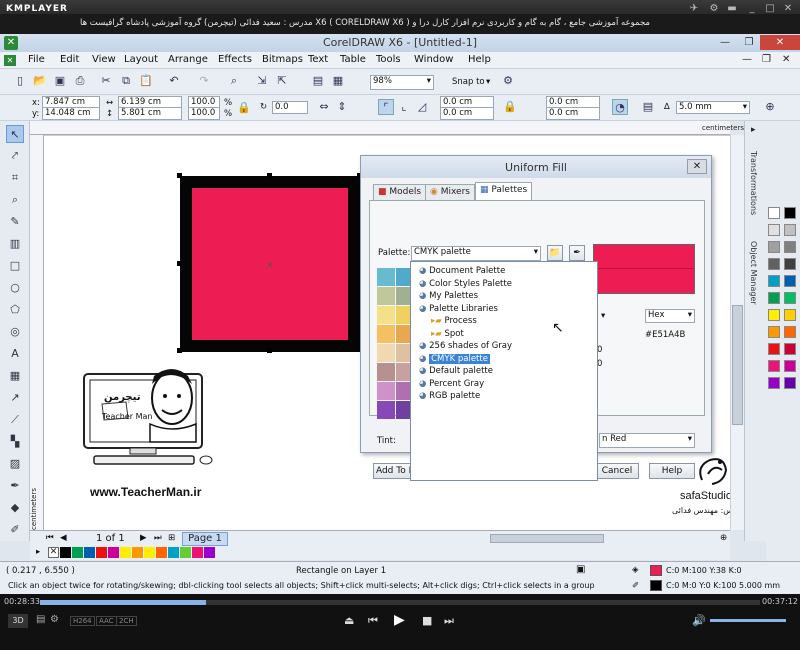 The image size is (800, 650). Describe the element at coordinates (15, 398) in the screenshot. I see `dimension-tool-icon: ↗` at that location.